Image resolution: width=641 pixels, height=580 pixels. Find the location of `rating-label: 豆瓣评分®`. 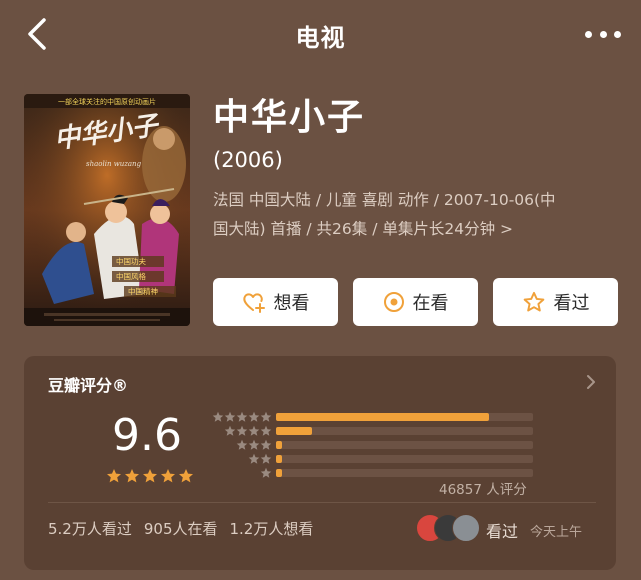

rating-label: 豆瓣评分® is located at coordinates (88, 385).